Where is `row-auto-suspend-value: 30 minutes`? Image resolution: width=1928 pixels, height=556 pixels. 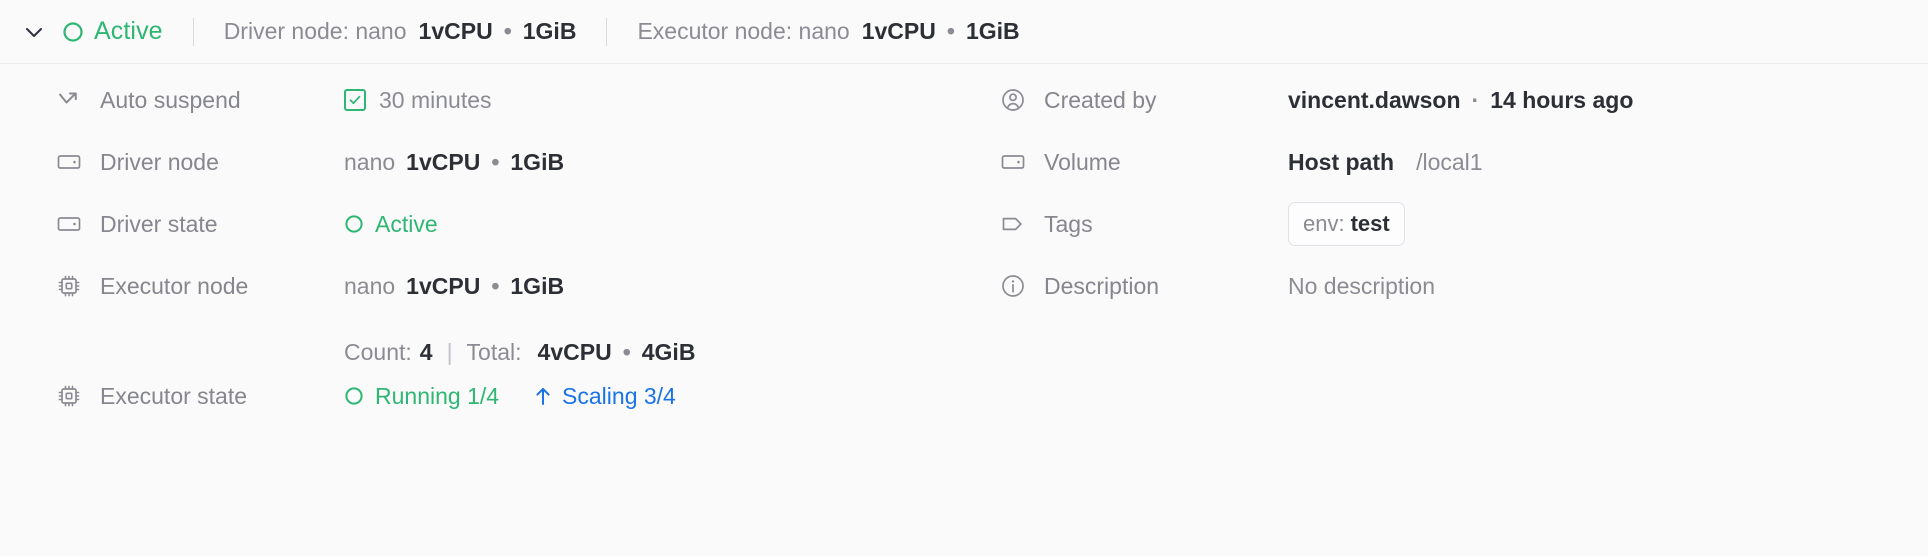 row-auto-suspend-value: 30 minutes is located at coordinates (418, 100).